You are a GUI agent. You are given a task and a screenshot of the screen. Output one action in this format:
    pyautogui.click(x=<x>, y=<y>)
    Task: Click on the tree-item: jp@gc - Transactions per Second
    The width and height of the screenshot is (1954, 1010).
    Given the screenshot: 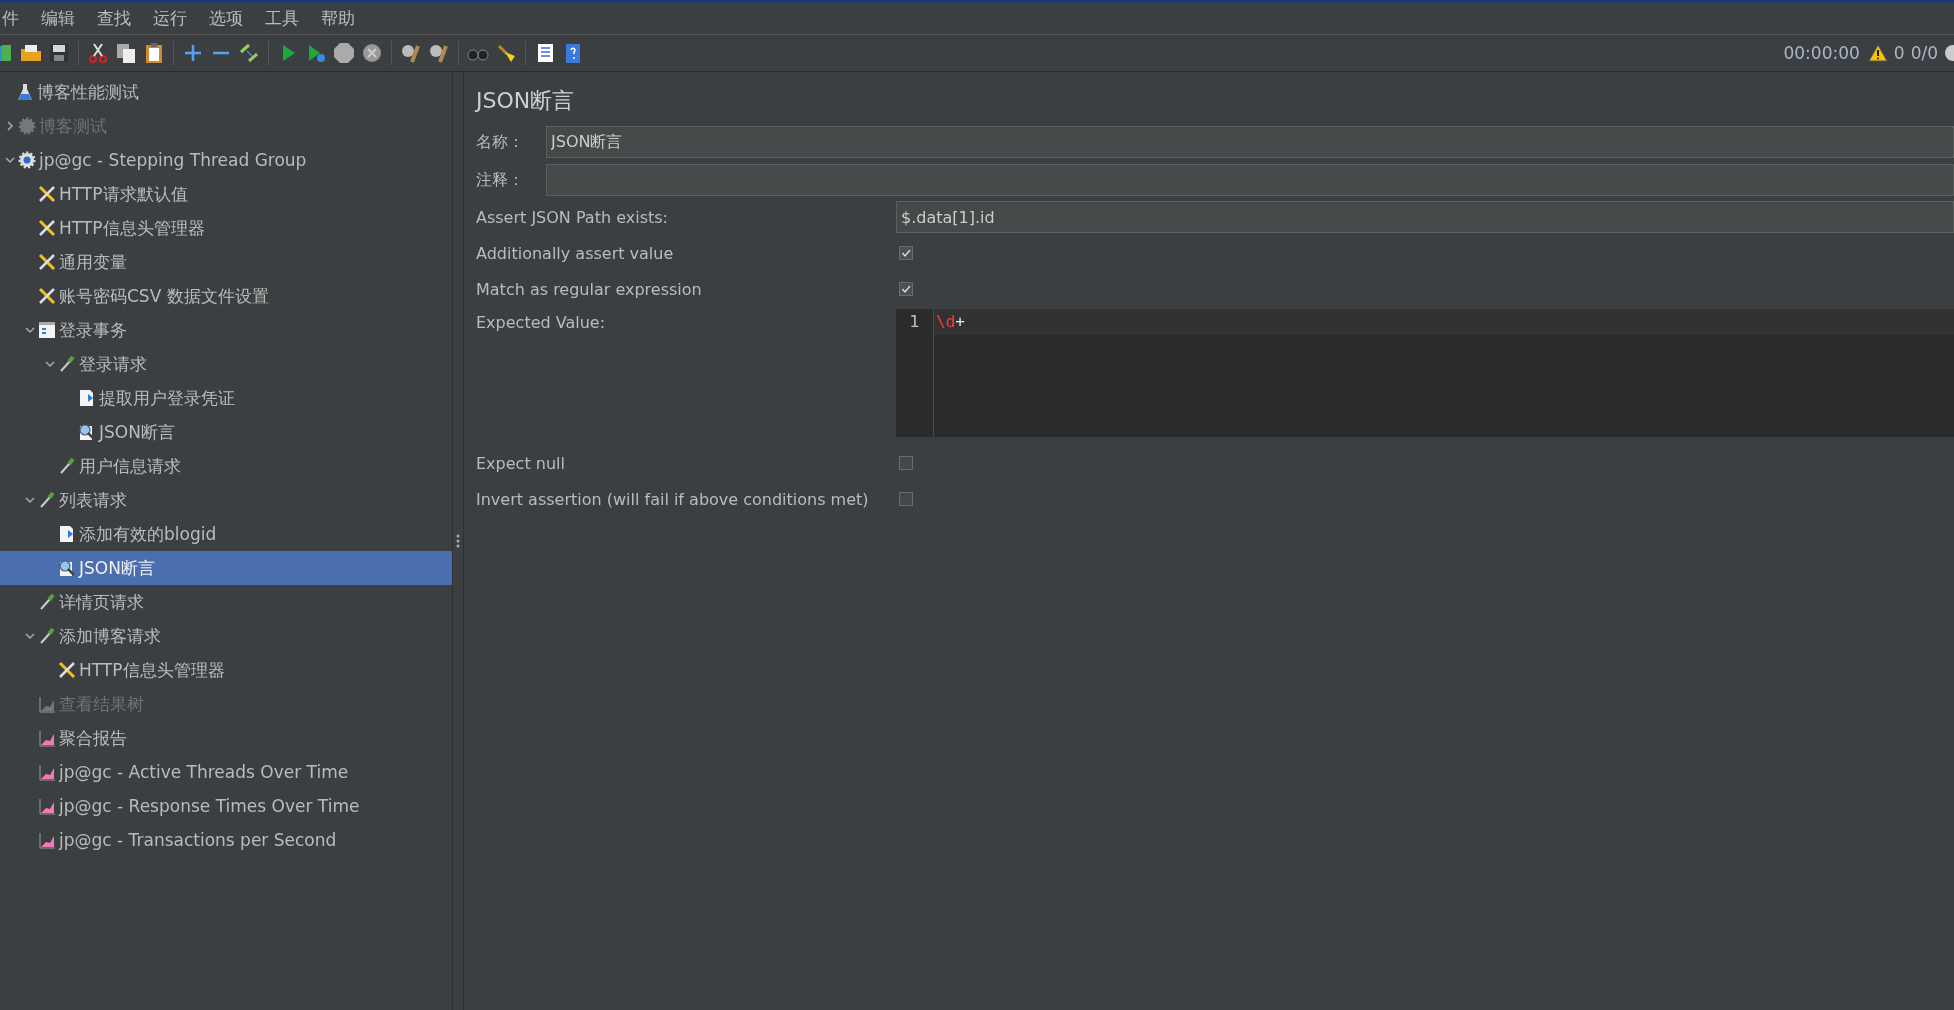 What is the action you would take?
    pyautogui.click(x=226, y=840)
    